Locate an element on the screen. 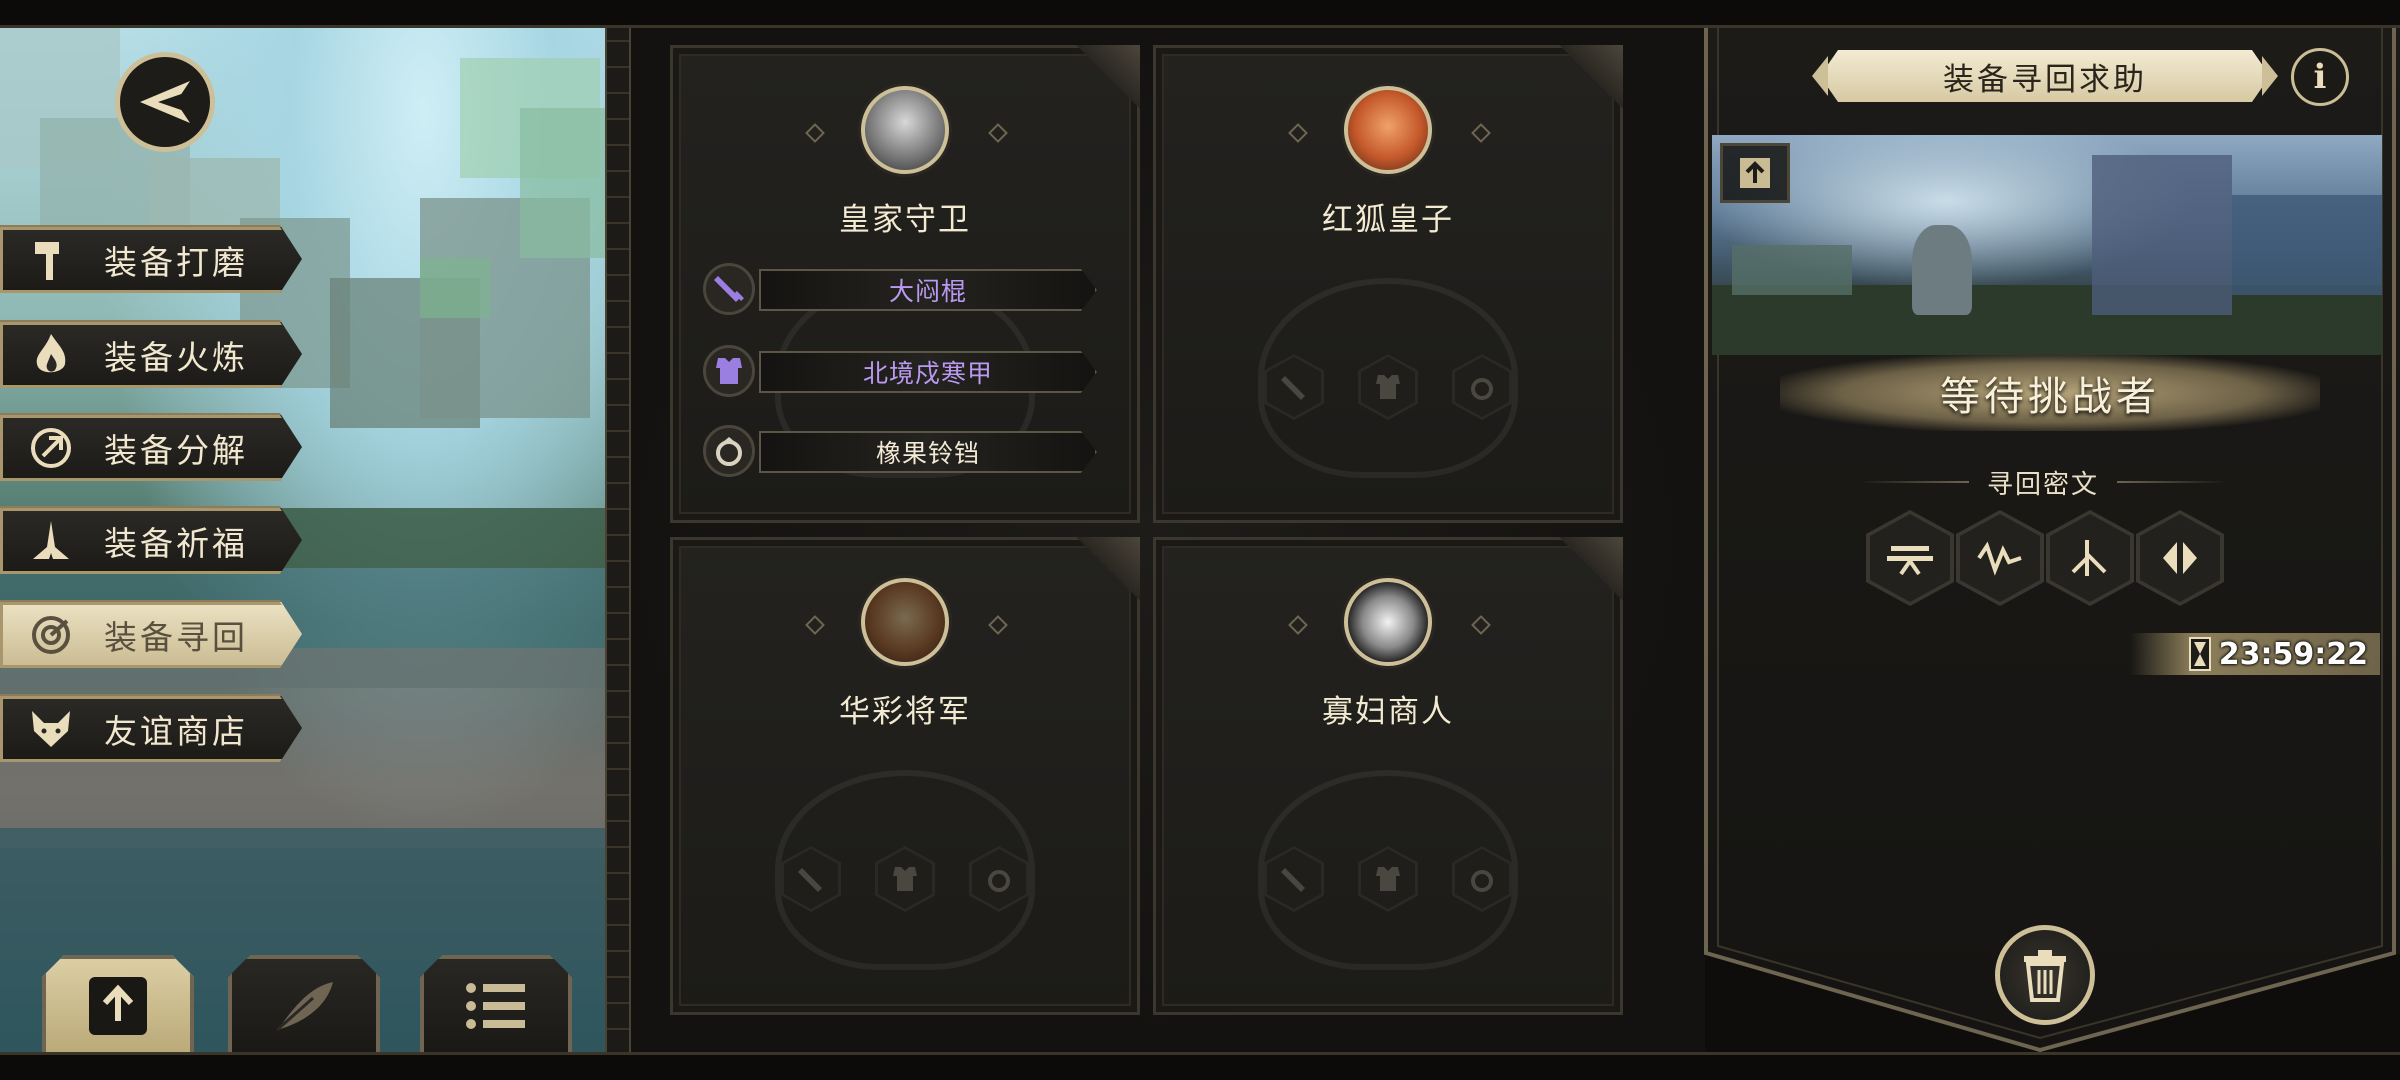 The image size is (2400, 1080). red-fox-prince-avatar is located at coordinates (1388, 130).